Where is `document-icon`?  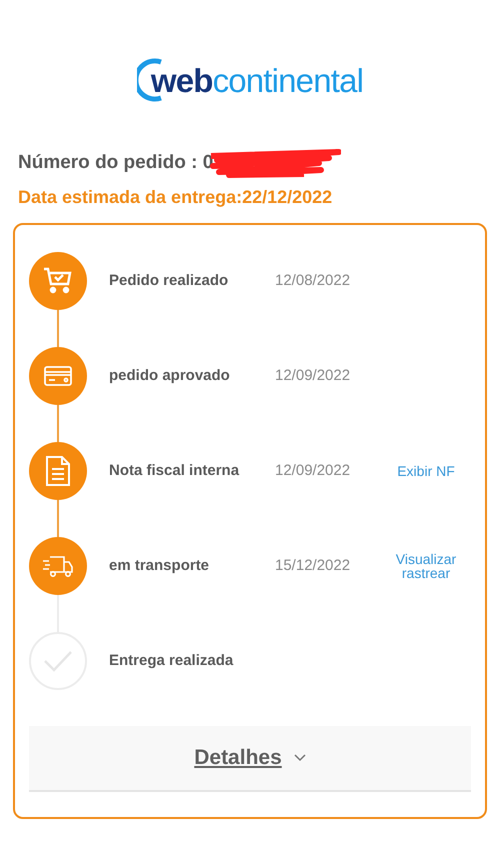 document-icon is located at coordinates (58, 471).